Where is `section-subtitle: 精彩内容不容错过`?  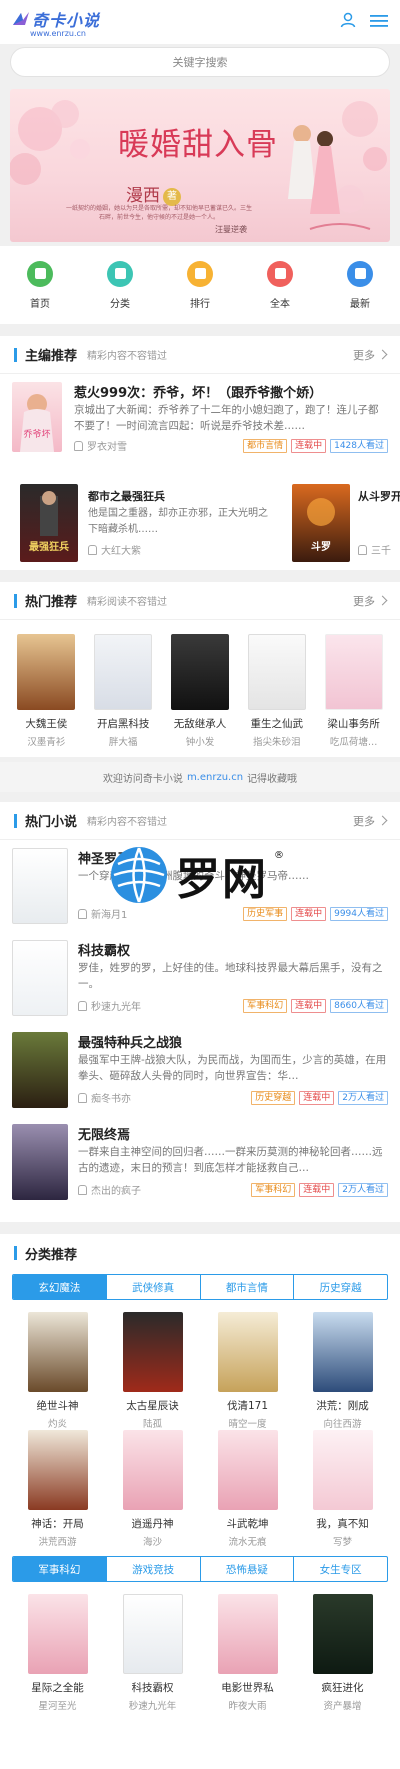 section-subtitle: 精彩内容不容错过 is located at coordinates (127, 822).